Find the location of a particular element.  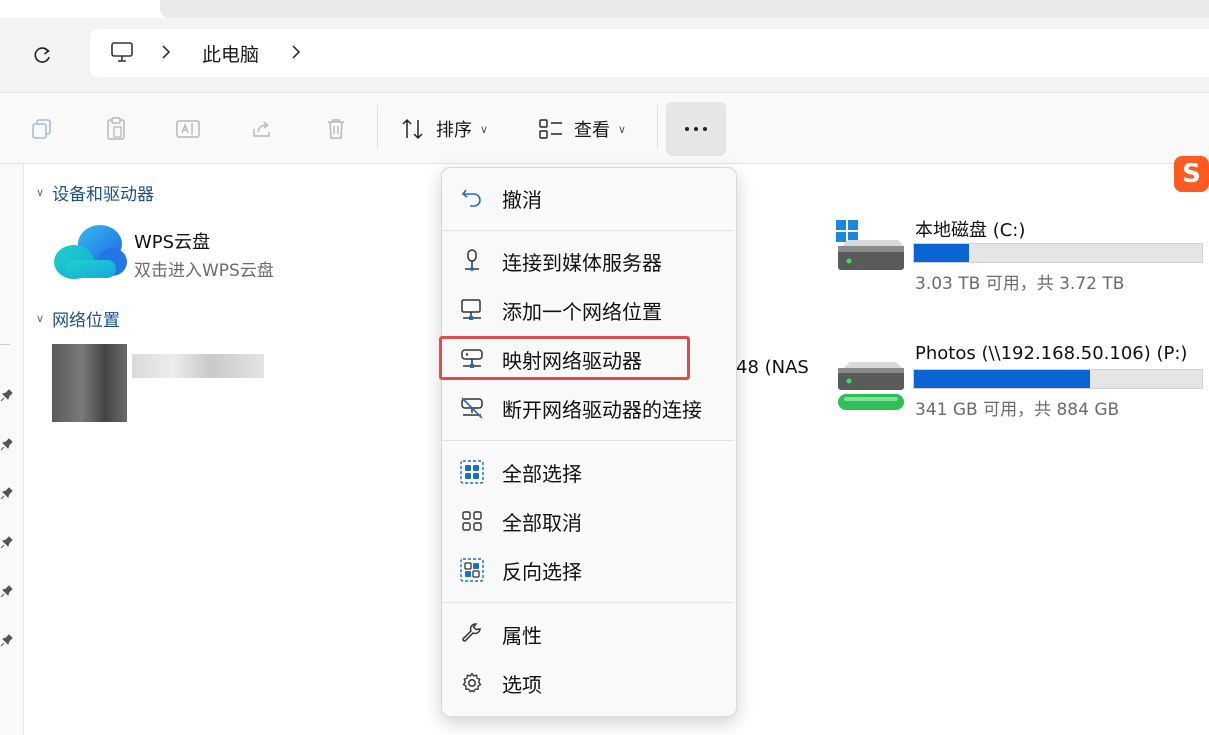

sort-icon is located at coordinates (412, 129).